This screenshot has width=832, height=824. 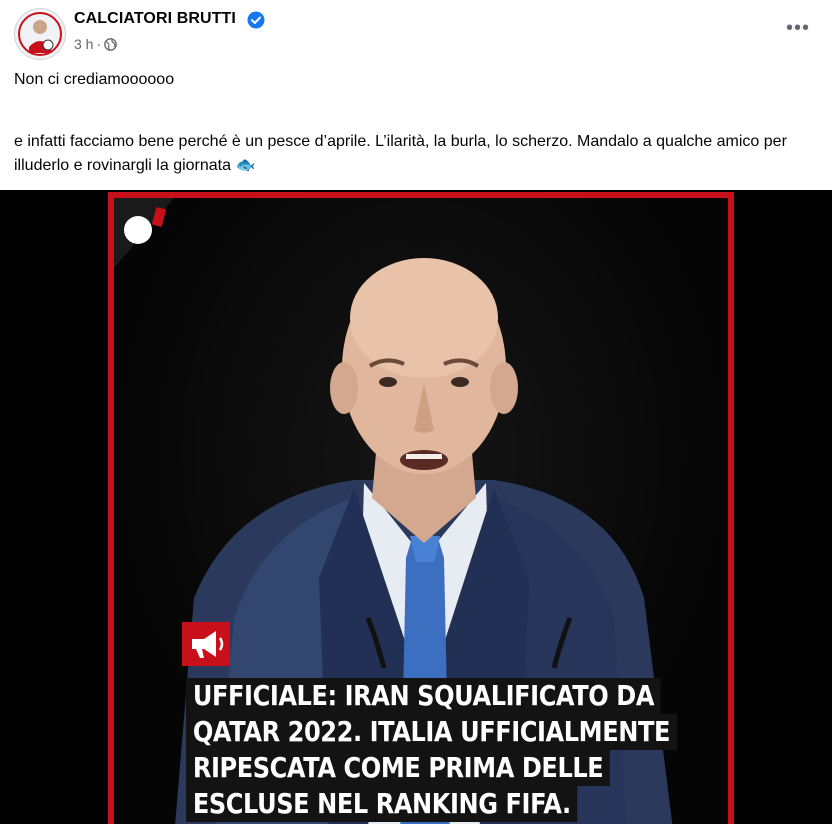 What do you see at coordinates (431, 732) in the screenshot?
I see `headline-line-2: QATAR 2022. ITALIA UFFICIALMENTE` at bounding box center [431, 732].